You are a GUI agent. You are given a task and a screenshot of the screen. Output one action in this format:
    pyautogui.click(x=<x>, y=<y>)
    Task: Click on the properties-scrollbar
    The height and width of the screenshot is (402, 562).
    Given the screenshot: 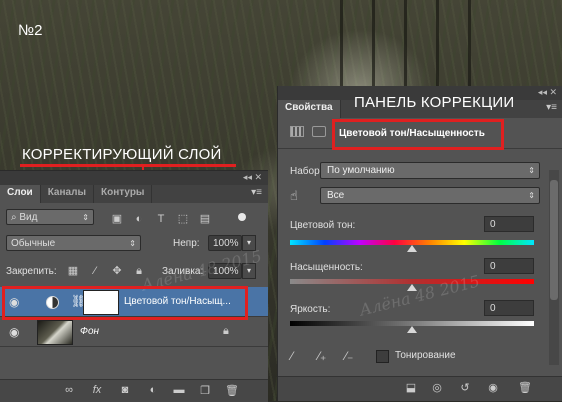 What is the action you would take?
    pyautogui.click(x=554, y=267)
    